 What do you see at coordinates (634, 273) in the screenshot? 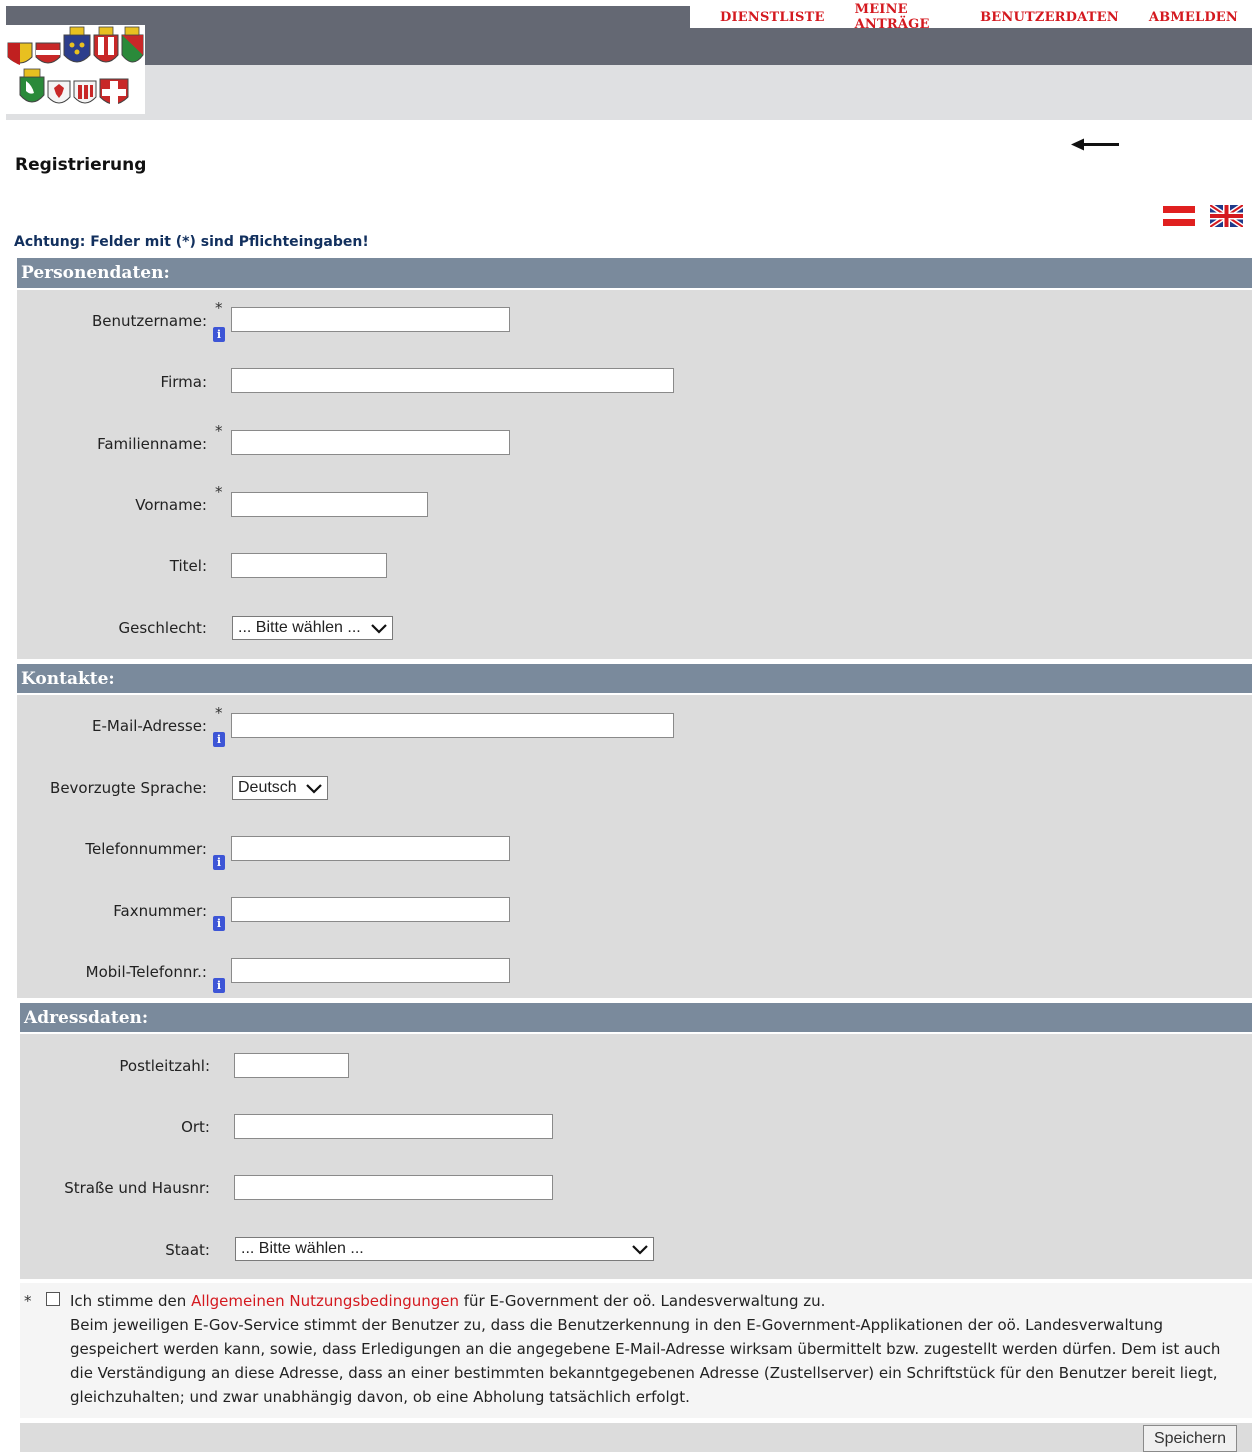
I see `section-header-personendaten: Personendaten:` at bounding box center [634, 273].